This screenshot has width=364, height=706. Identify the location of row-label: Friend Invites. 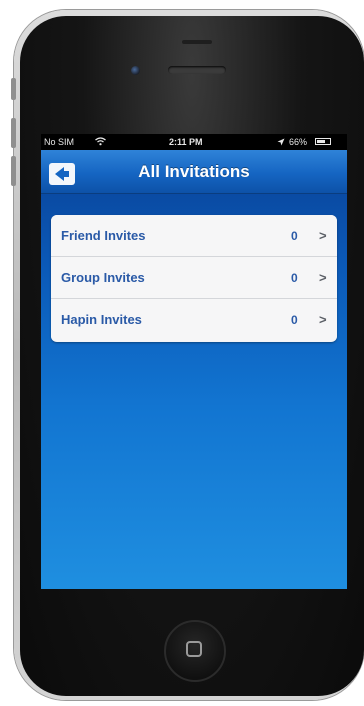
(103, 235).